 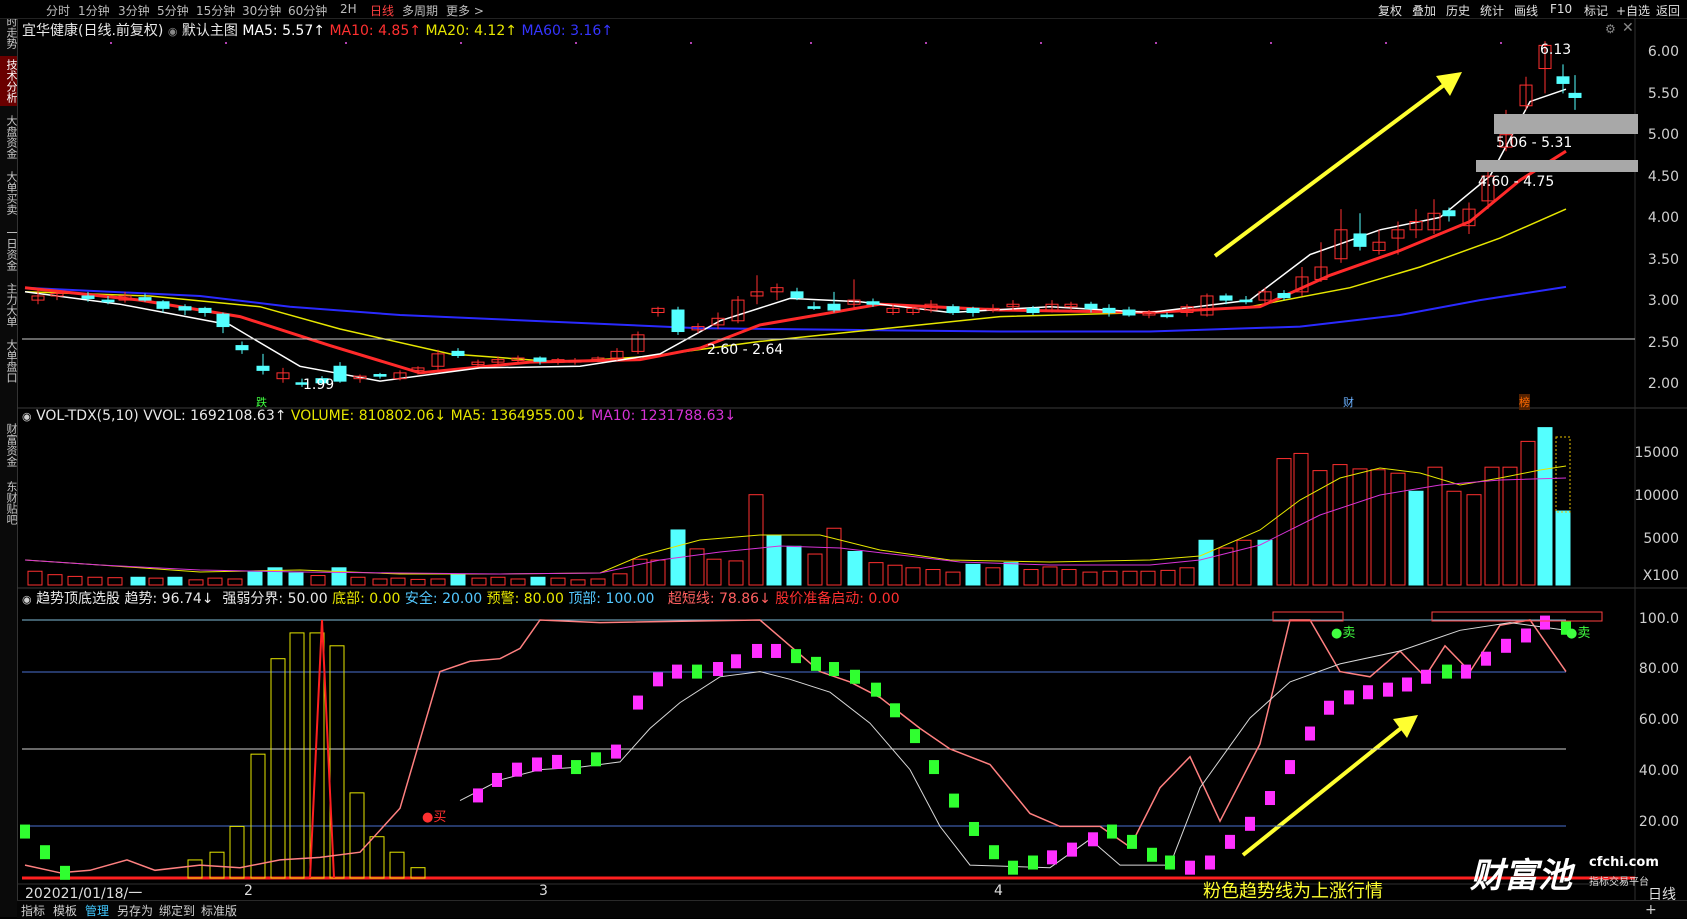 I want to click on template-button: 模板, so click(x=65, y=910).